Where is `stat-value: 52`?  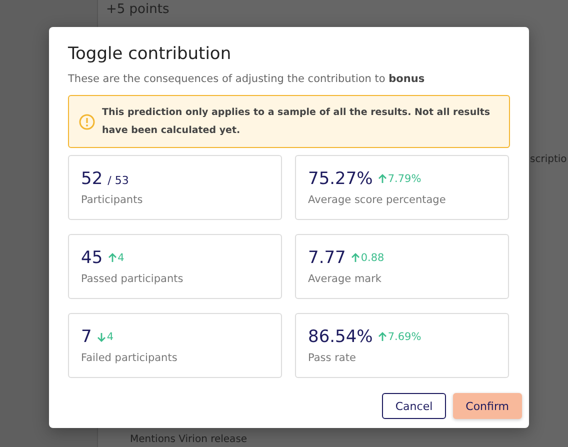
stat-value: 52 is located at coordinates (92, 179).